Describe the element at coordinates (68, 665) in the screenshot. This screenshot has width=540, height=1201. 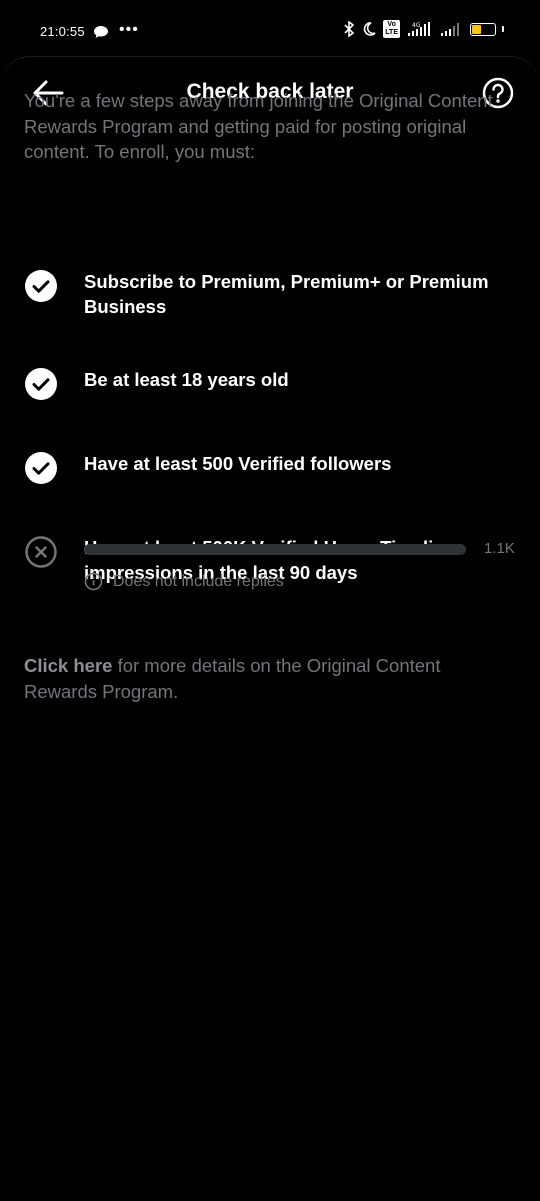
I see `click-here-link: Click here` at that location.